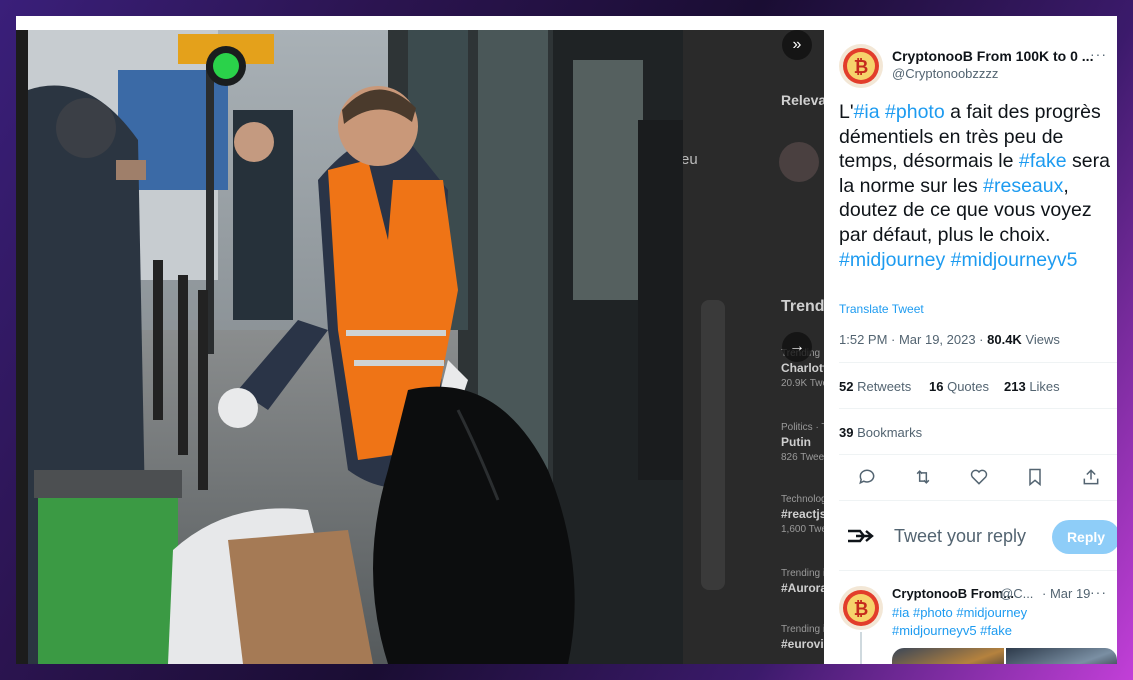 The width and height of the screenshot is (1133, 680). I want to click on trend-name: Putin, so click(796, 442).